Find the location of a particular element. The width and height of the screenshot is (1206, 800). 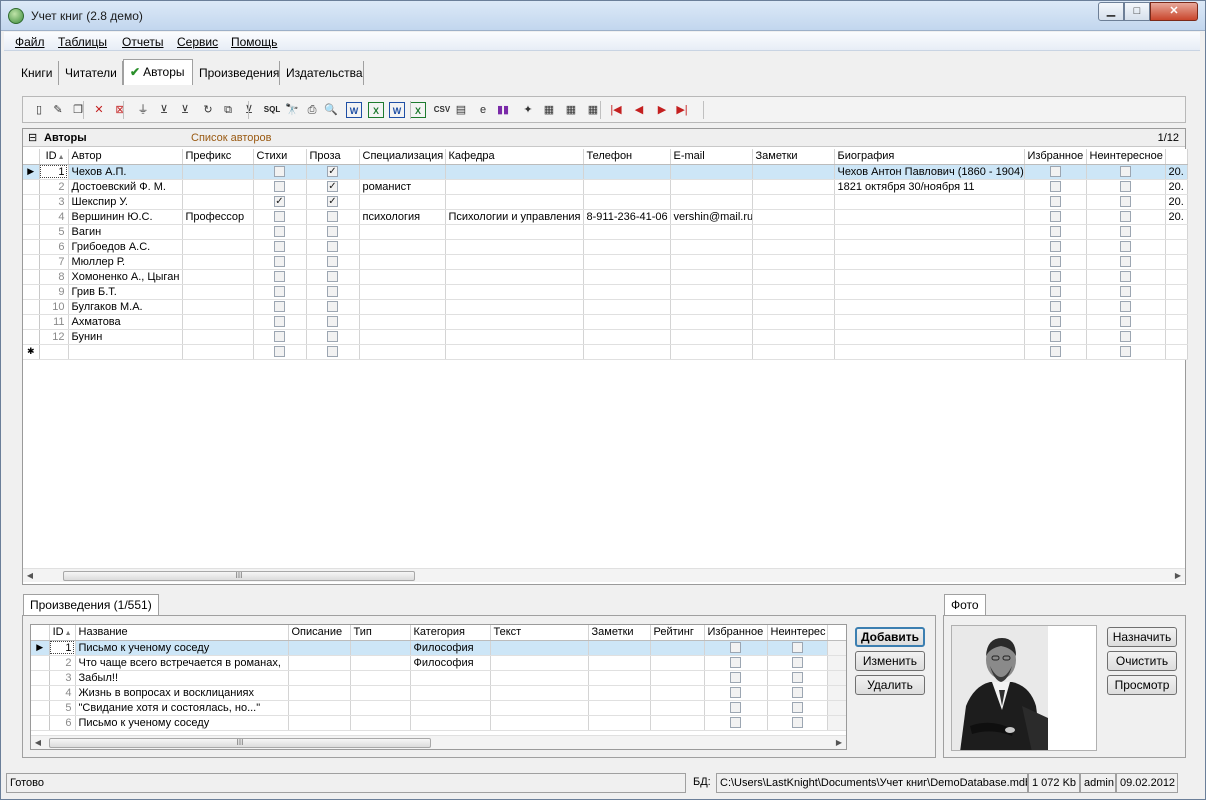

table-row: 6 Письмо к ученому соседу is located at coordinates (438, 723).